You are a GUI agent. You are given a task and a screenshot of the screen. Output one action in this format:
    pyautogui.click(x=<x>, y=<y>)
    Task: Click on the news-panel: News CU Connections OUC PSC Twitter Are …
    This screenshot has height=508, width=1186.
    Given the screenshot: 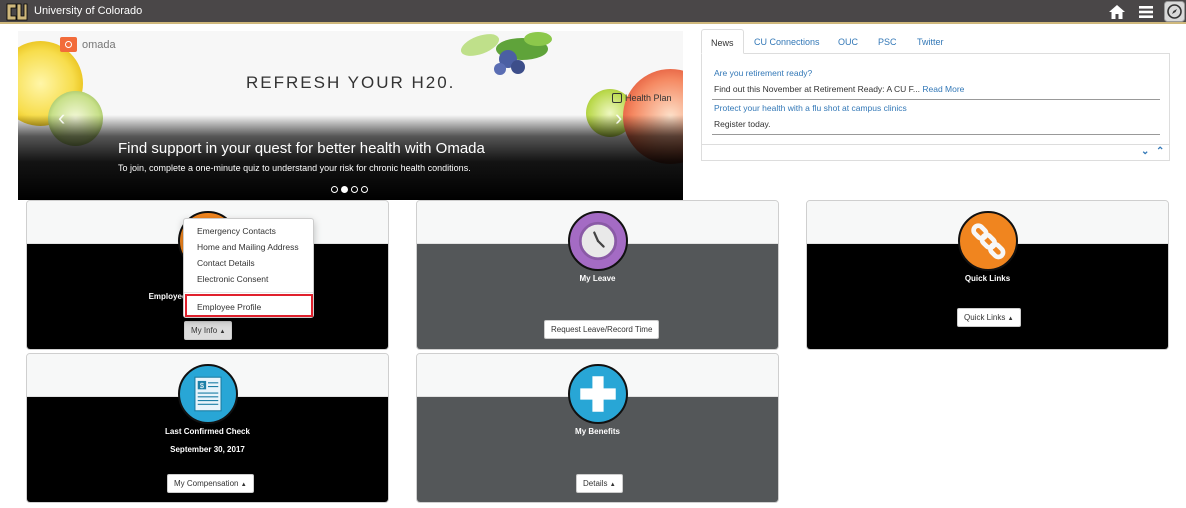 What is the action you would take?
    pyautogui.click(x=935, y=95)
    